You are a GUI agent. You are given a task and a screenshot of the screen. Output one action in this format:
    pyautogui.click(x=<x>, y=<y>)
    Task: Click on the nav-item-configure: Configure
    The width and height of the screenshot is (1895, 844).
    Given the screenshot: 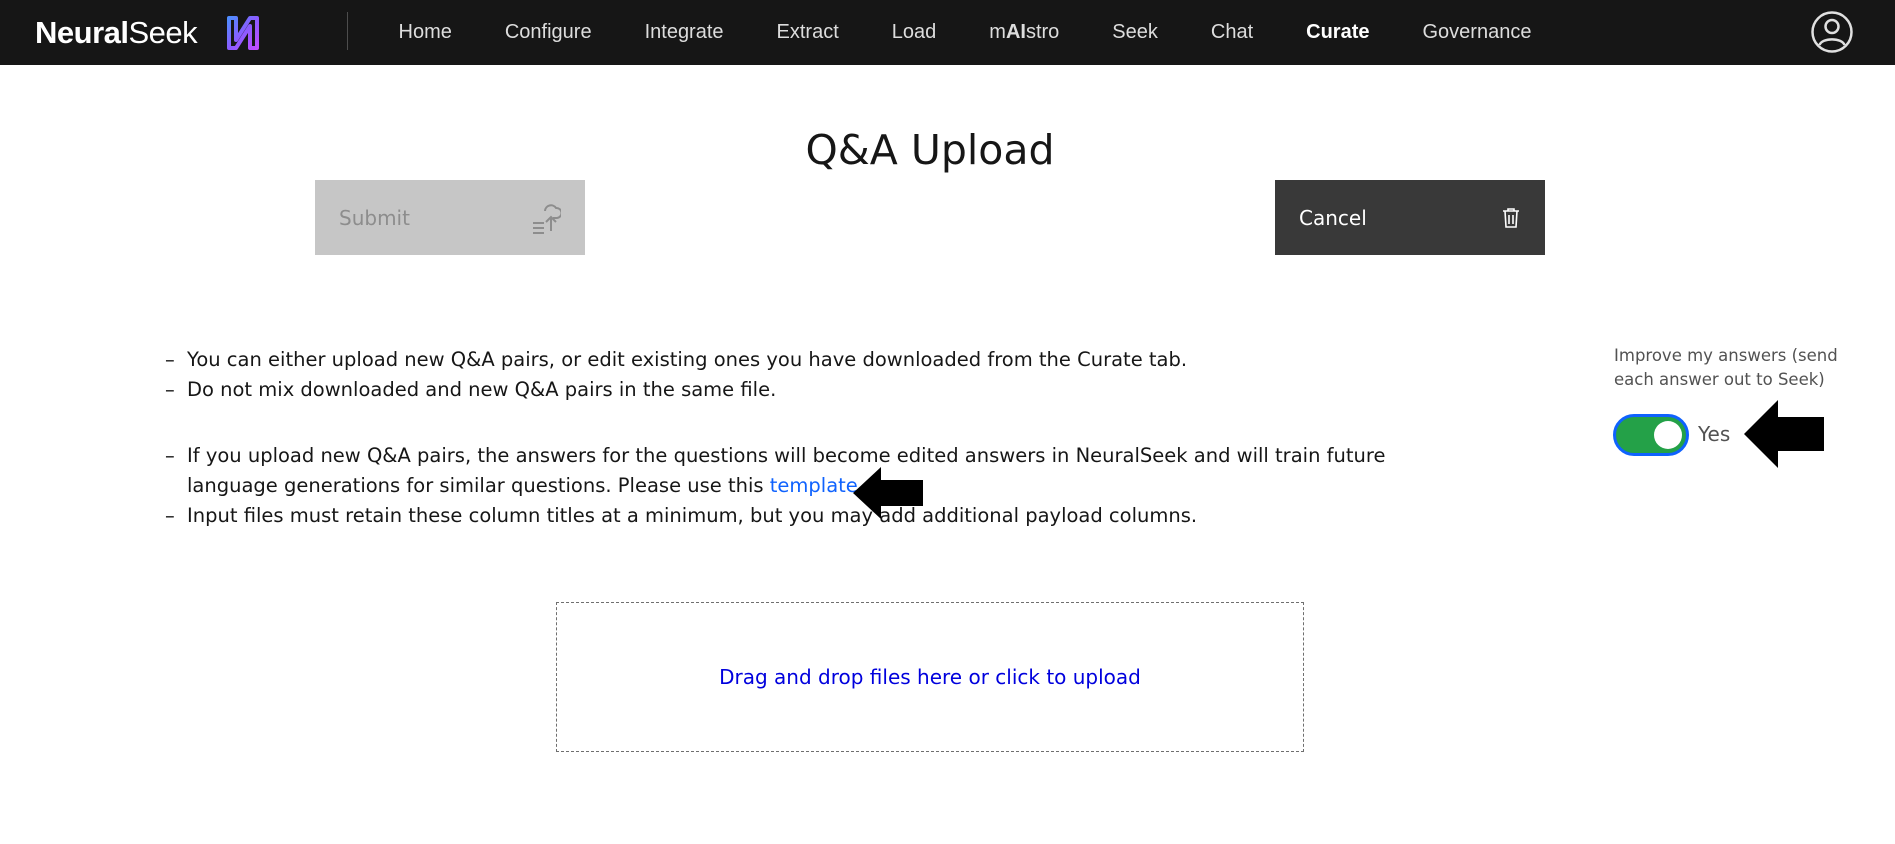 What is the action you would take?
    pyautogui.click(x=548, y=32)
    